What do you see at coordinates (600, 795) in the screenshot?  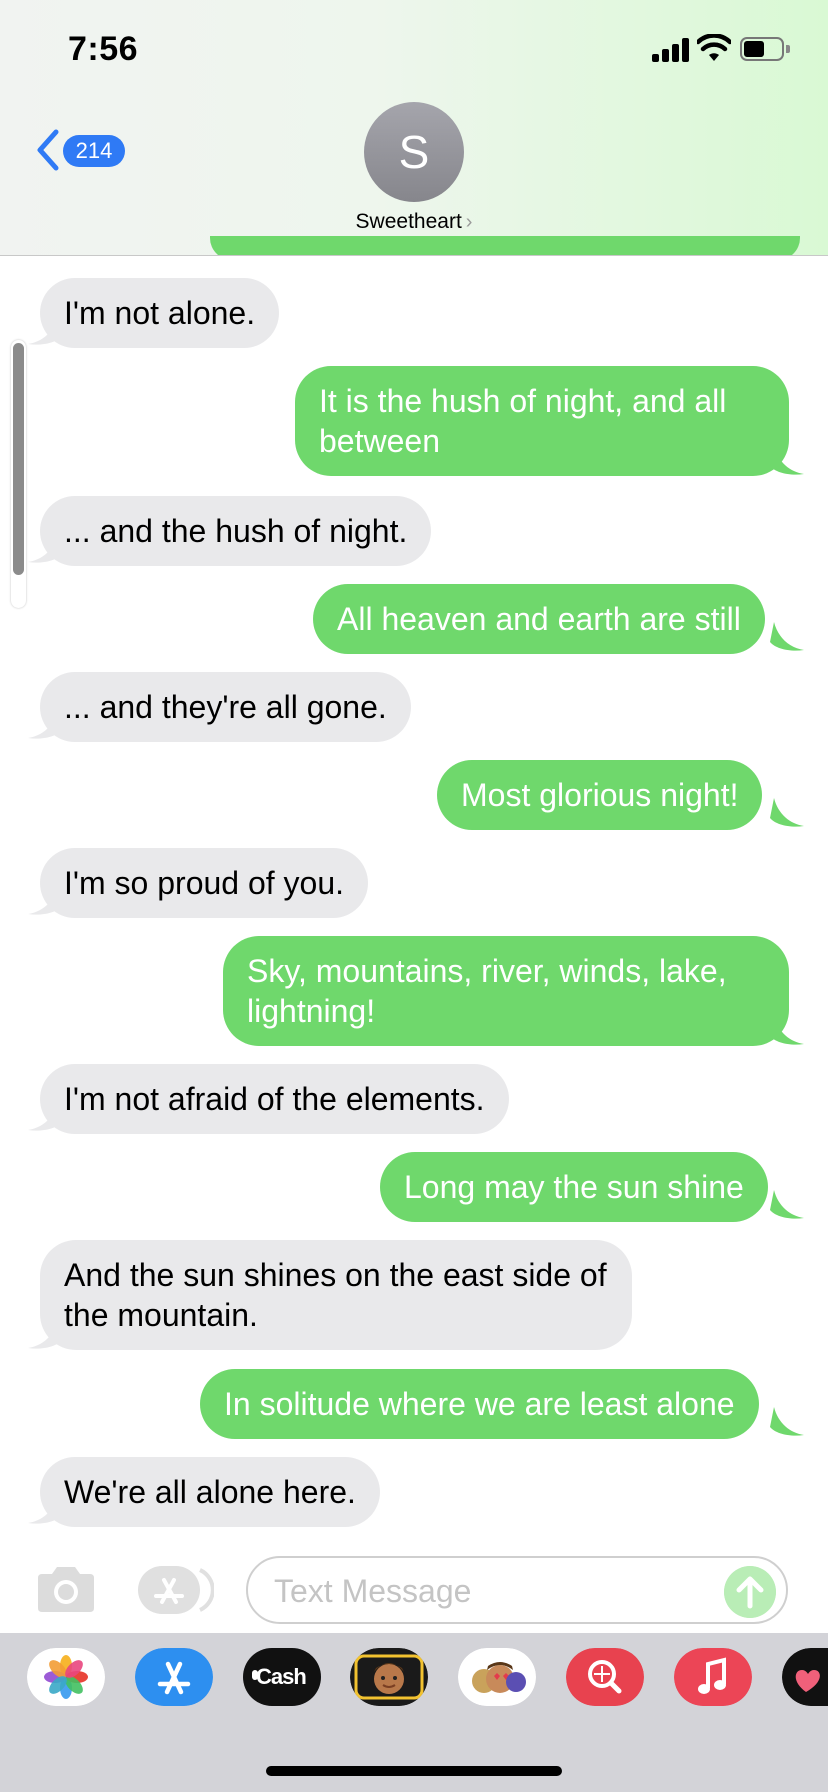 I see `sent-message: Most glorious night!` at bounding box center [600, 795].